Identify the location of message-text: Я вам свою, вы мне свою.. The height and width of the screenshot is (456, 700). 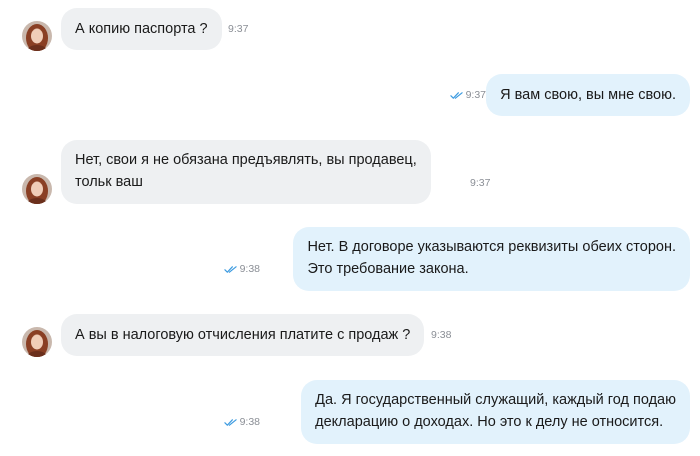
(588, 95).